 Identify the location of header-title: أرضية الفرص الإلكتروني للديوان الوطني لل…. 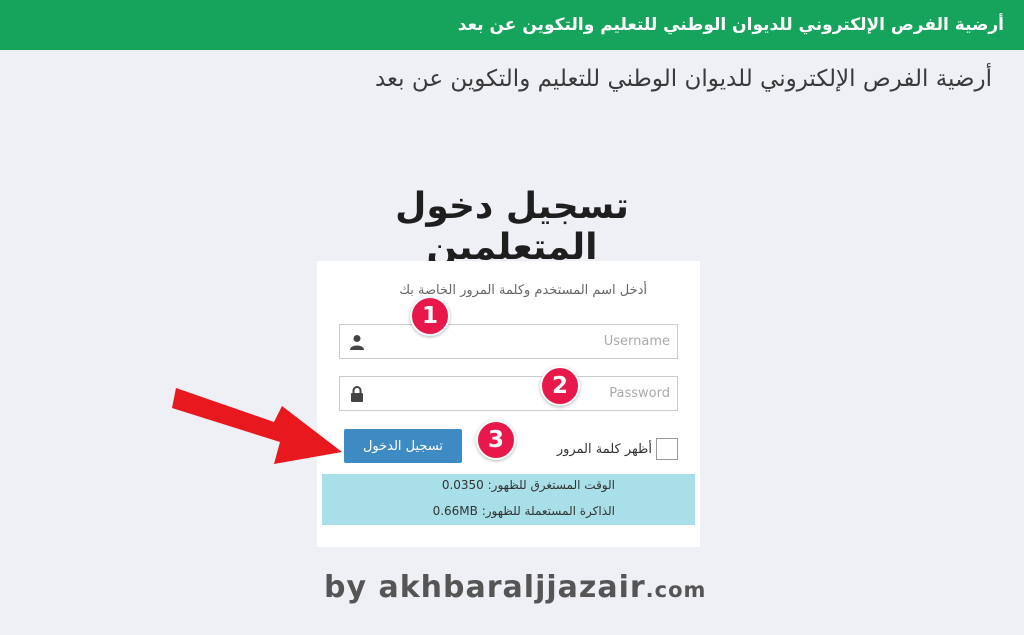
(730, 25).